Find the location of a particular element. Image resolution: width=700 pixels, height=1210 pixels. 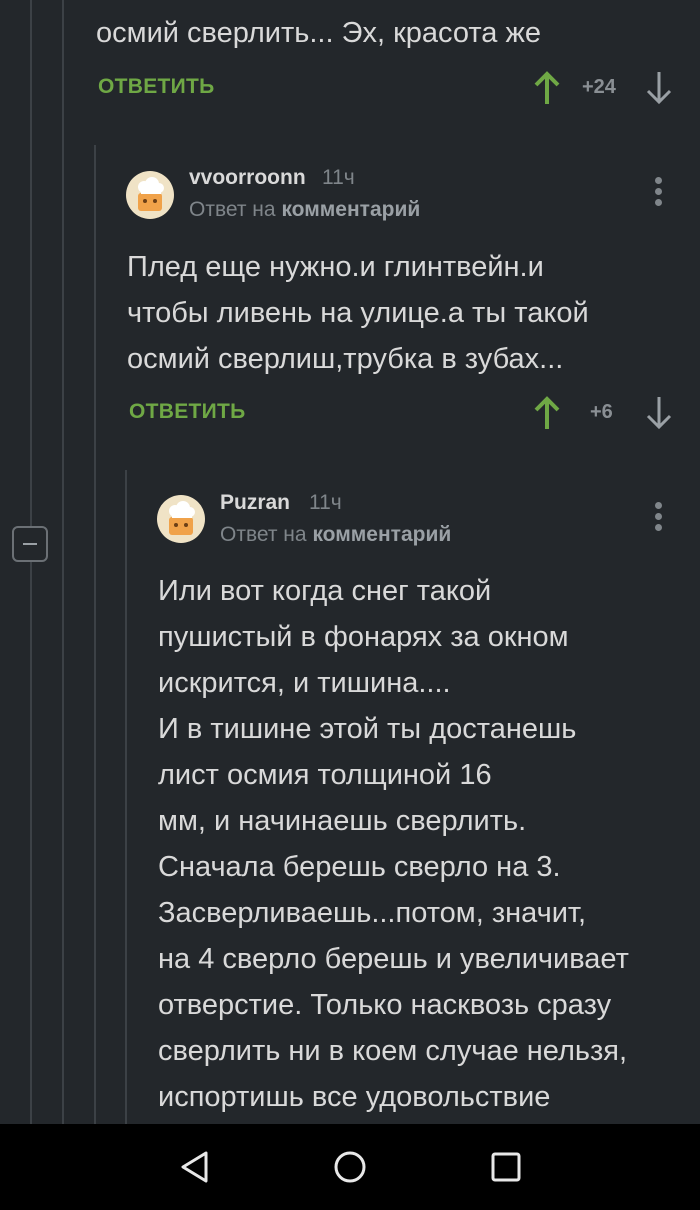

square-recents-icon is located at coordinates (506, 1167).